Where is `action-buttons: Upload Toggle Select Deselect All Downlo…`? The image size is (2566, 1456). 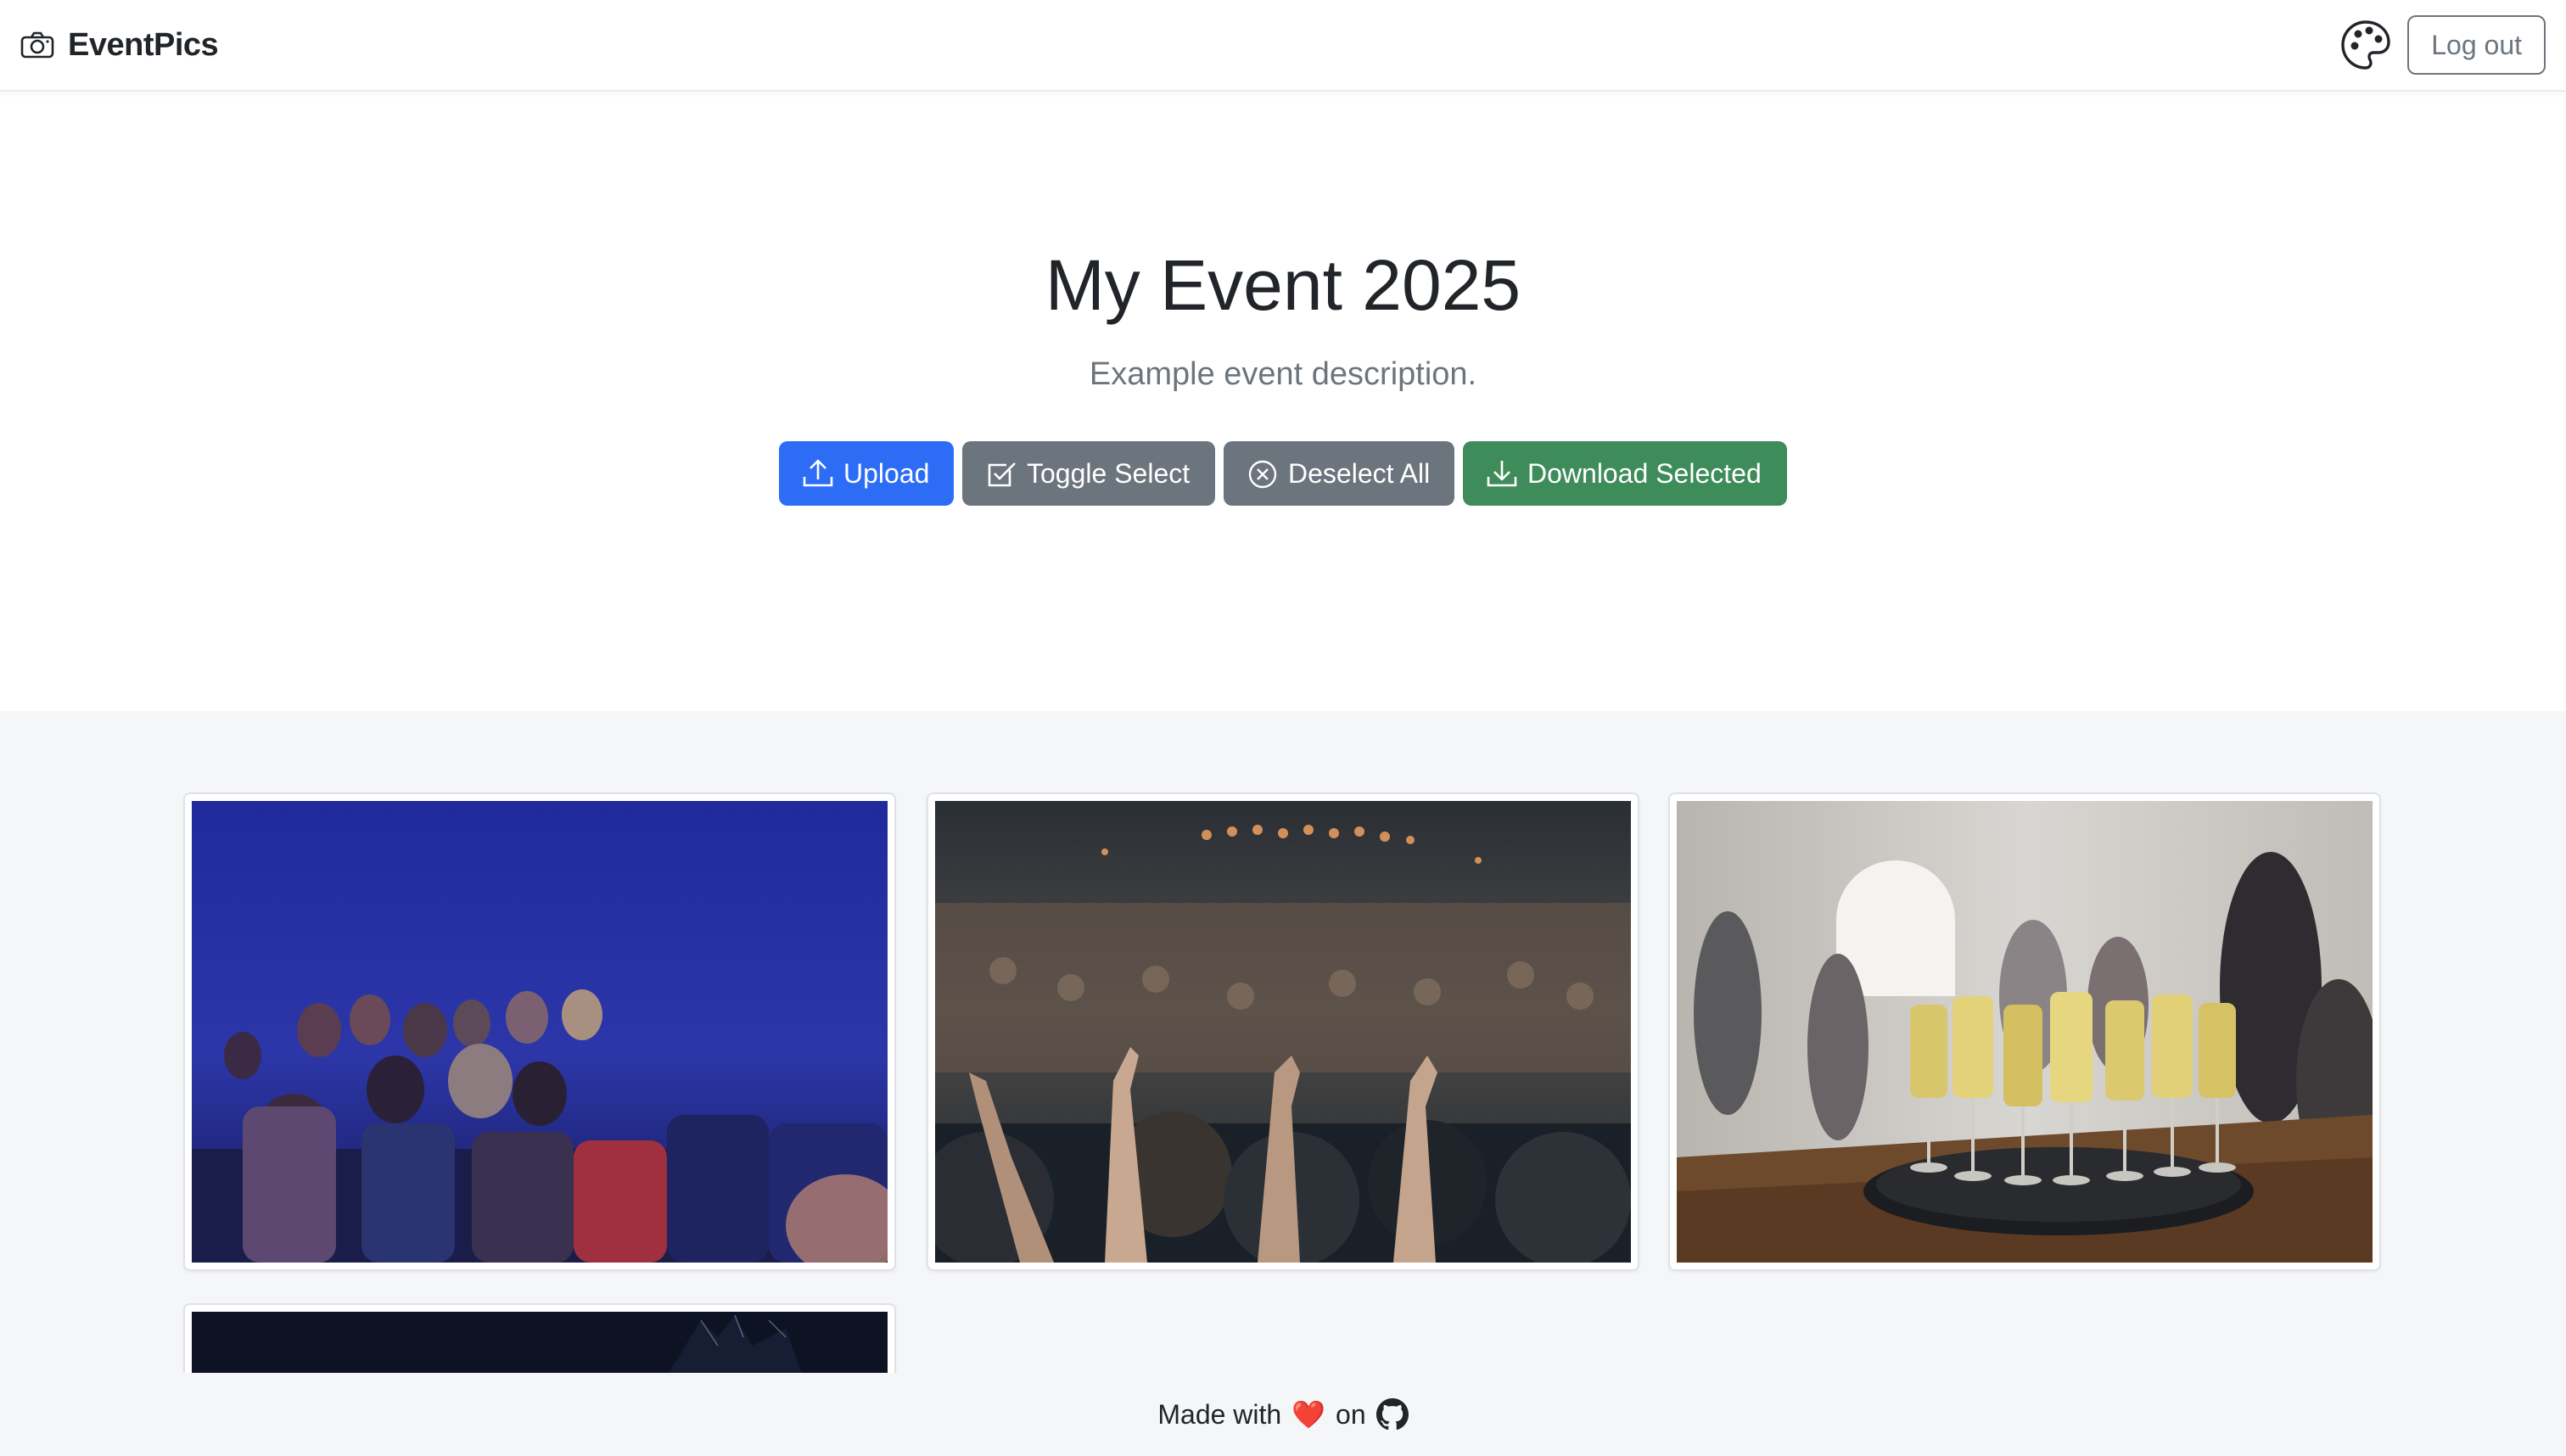 action-buttons: Upload Toggle Select Deselect All Downlo… is located at coordinates (1283, 473).